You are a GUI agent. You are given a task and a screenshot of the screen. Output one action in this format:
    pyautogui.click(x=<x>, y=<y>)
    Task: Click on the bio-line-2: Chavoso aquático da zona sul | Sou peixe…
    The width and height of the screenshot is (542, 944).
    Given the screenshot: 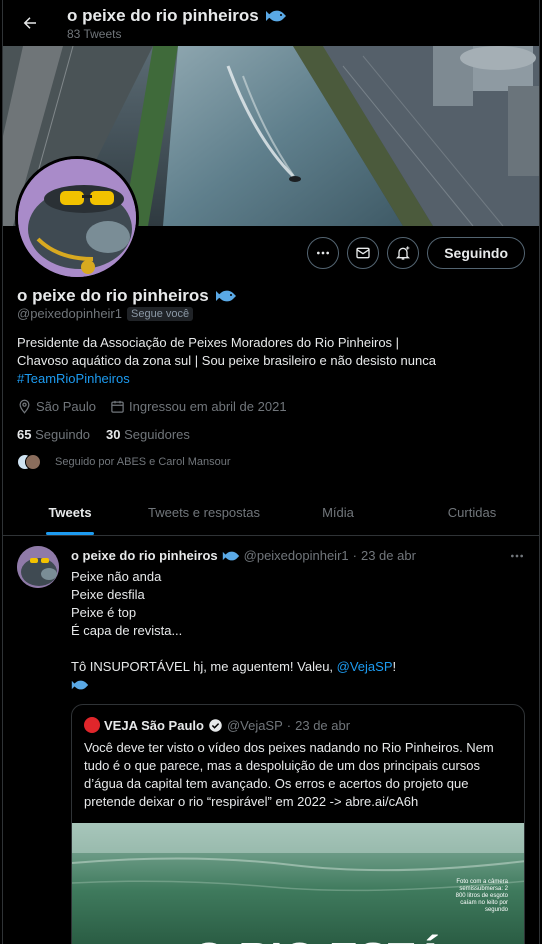 What is the action you would take?
    pyautogui.click(x=226, y=360)
    